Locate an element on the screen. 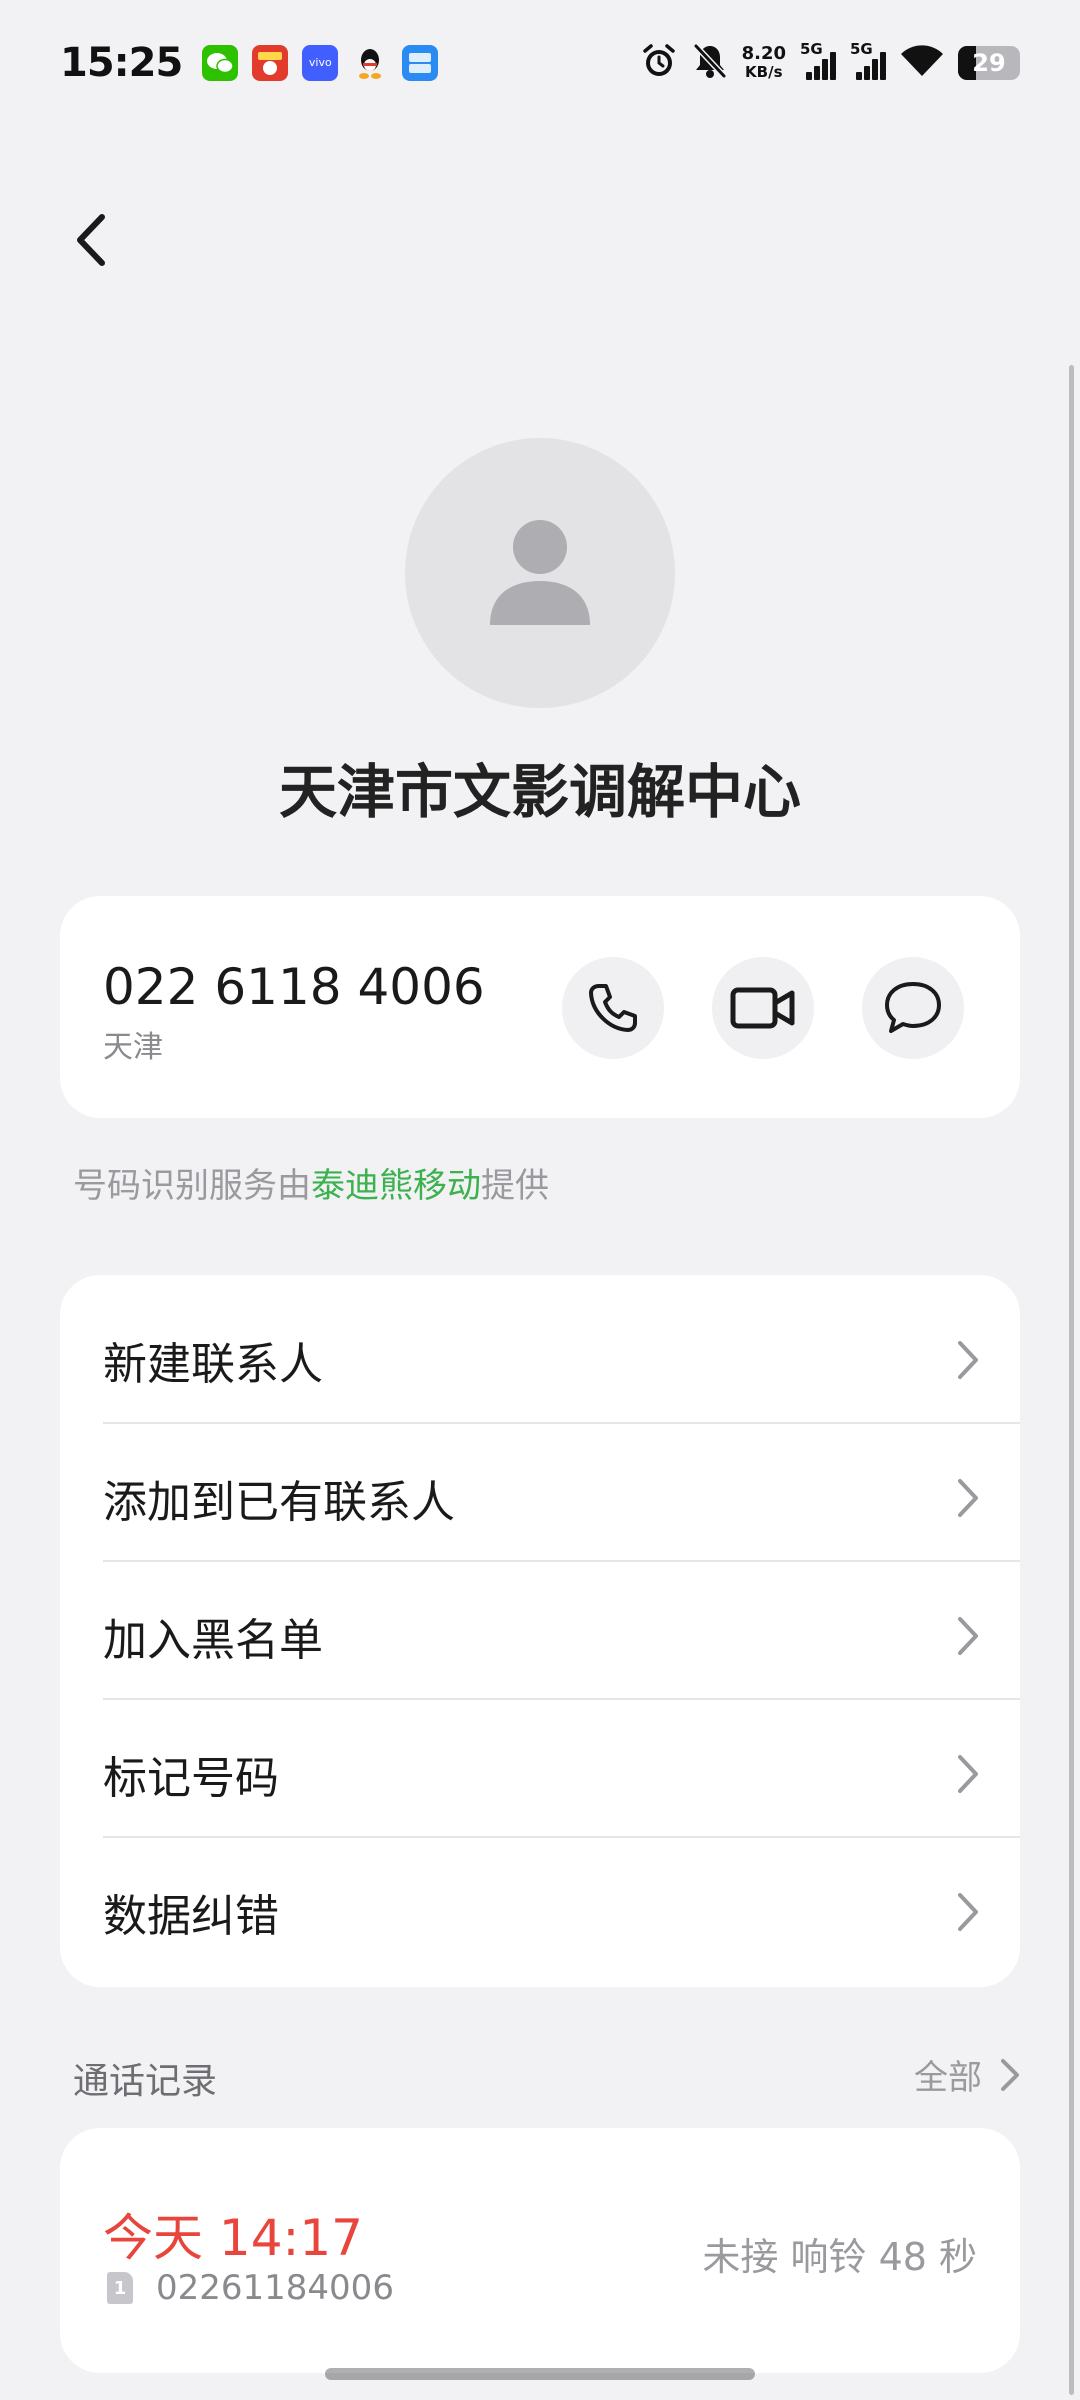  add-to-blacklist-row: 加入黑名单 is located at coordinates (540, 1636).